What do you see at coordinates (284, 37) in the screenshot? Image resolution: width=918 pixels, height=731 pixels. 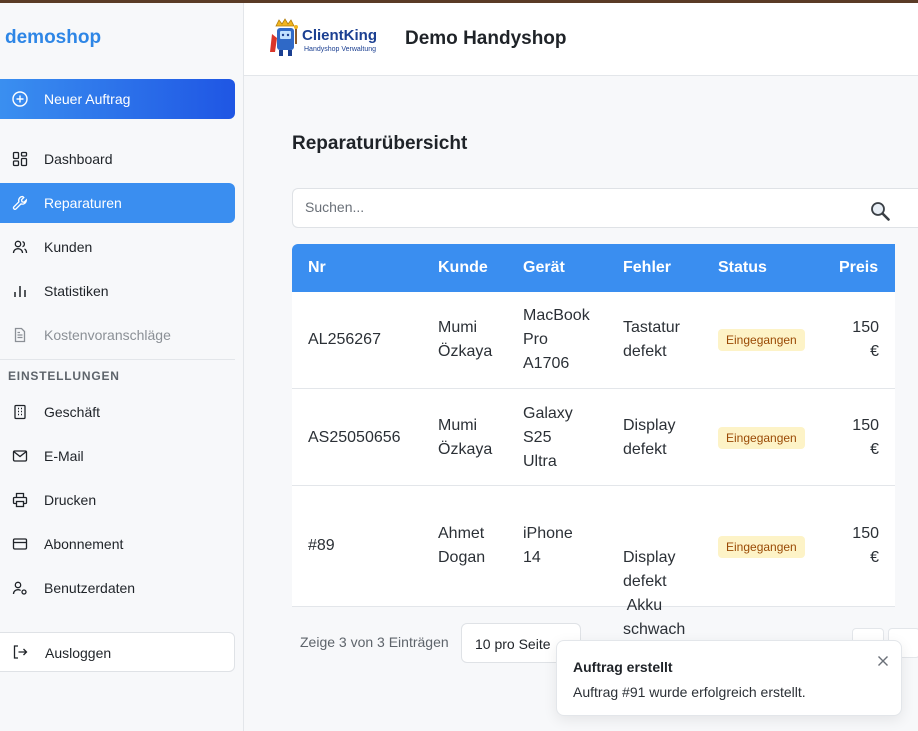 I see `king-mascot-icon` at bounding box center [284, 37].